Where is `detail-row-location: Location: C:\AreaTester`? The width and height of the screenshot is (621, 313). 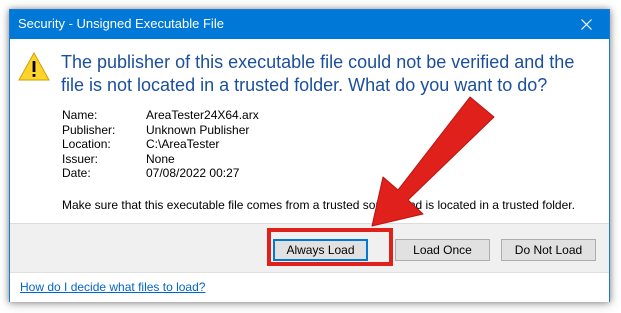
detail-row-location: Location: C:\AreaTester is located at coordinates (160, 144).